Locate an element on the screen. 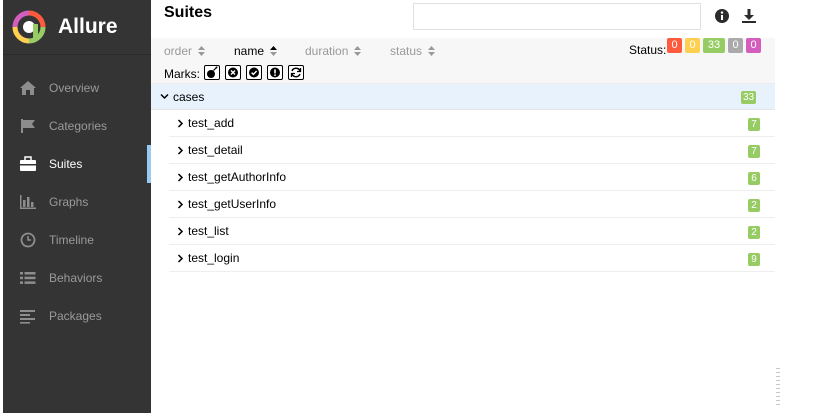 Image resolution: width=832 pixels, height=413 pixels. clock-icon is located at coordinates (28, 240).